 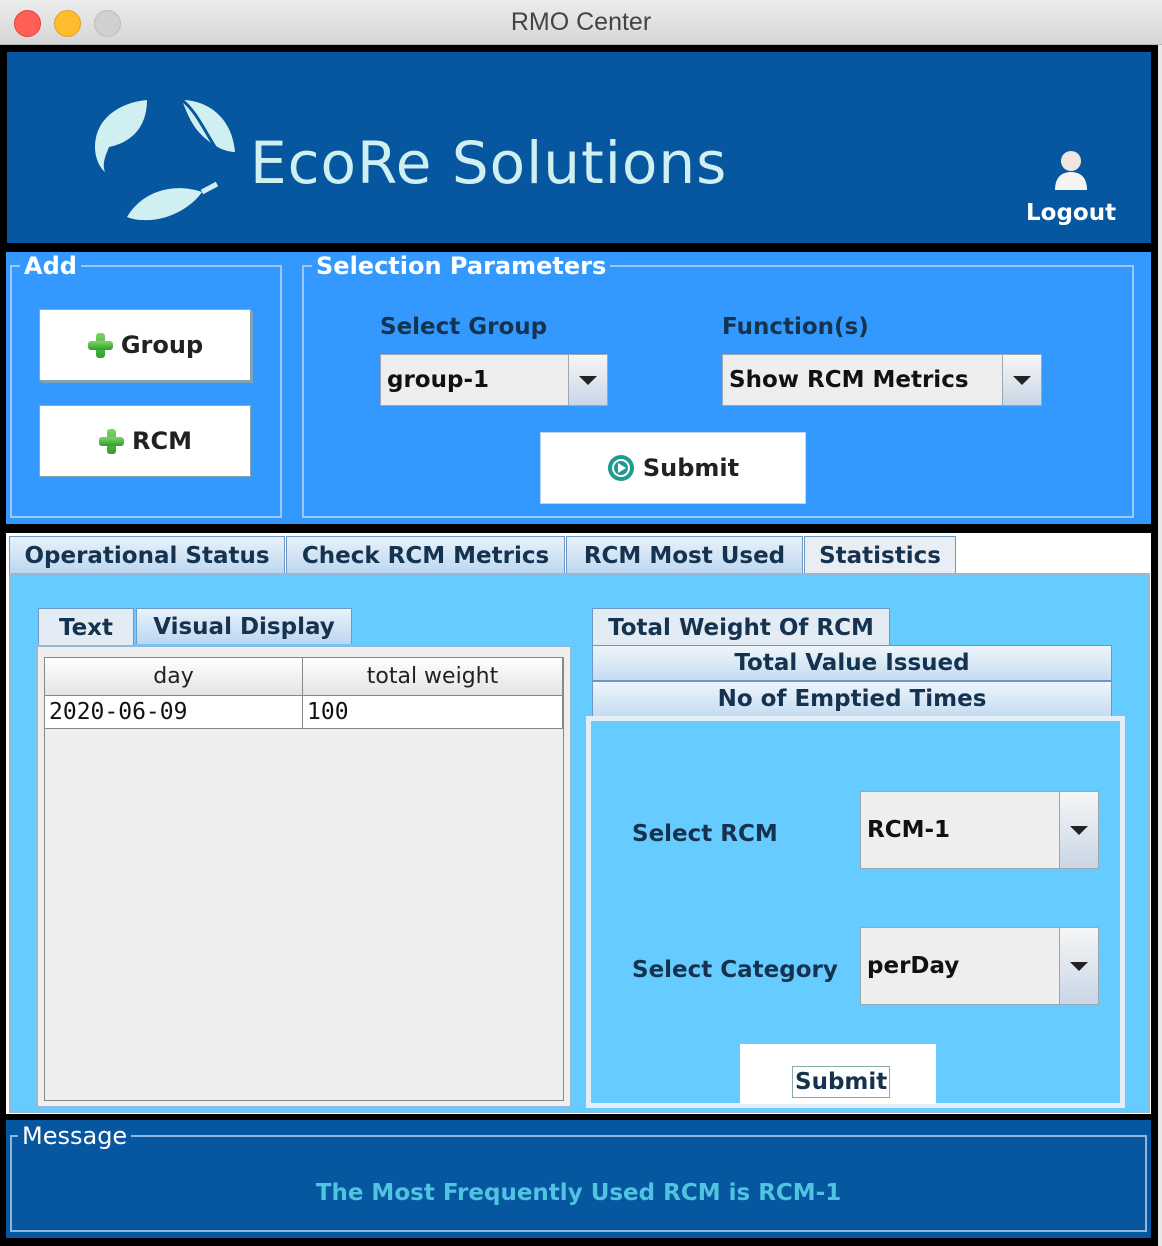 What do you see at coordinates (578, 1193) in the screenshot?
I see `message-text: The Most Frequently Used RCM is RCM-1` at bounding box center [578, 1193].